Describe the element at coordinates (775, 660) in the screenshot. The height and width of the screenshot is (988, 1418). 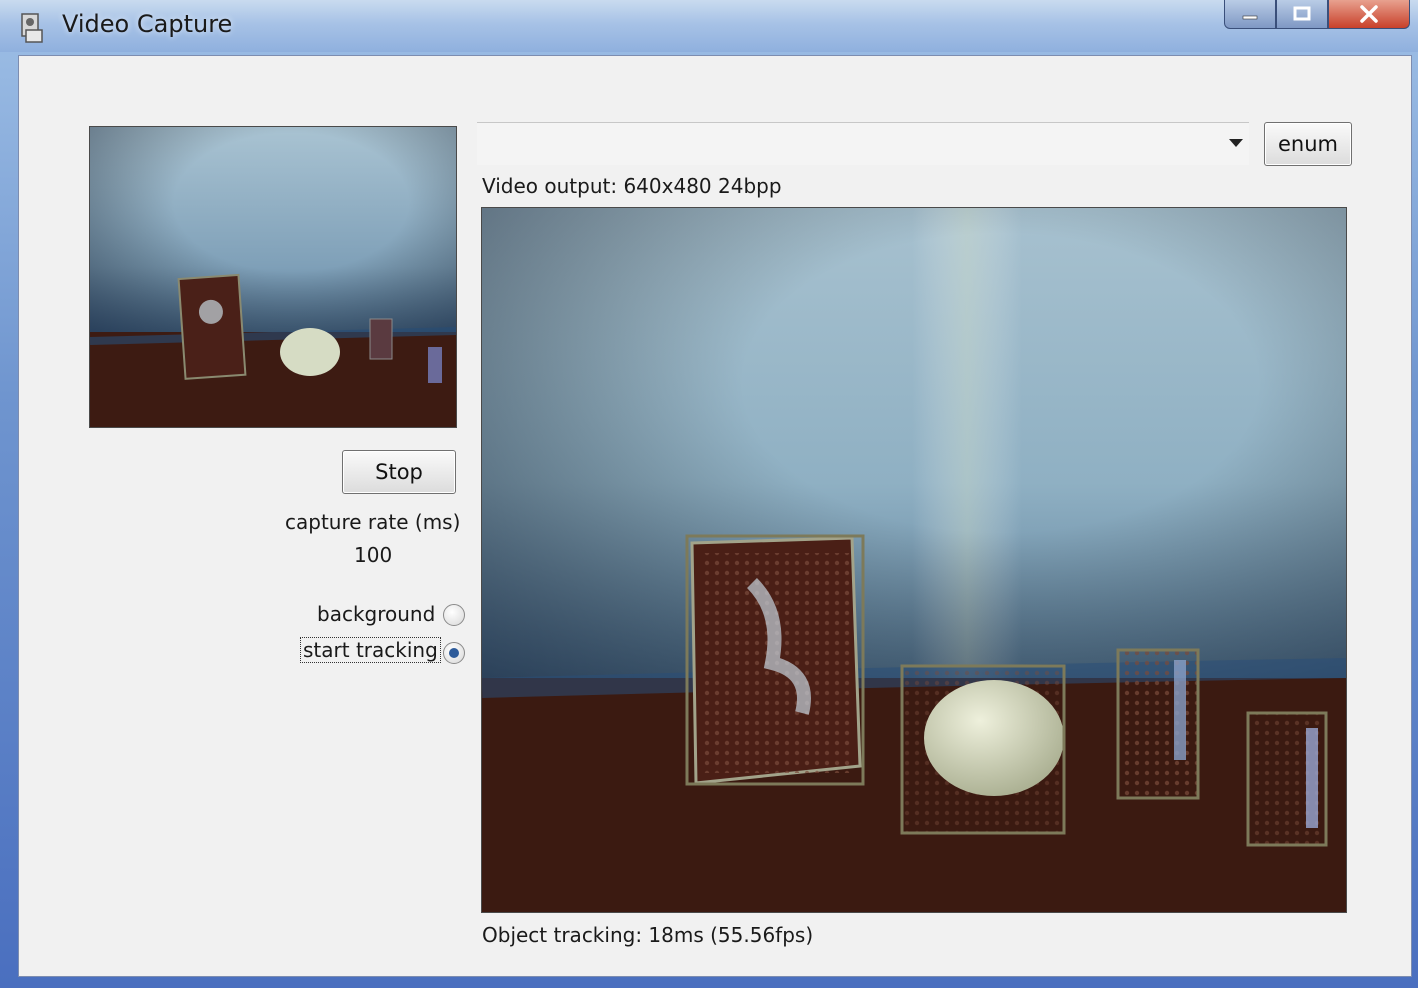
I see `tracked-object-card` at that location.